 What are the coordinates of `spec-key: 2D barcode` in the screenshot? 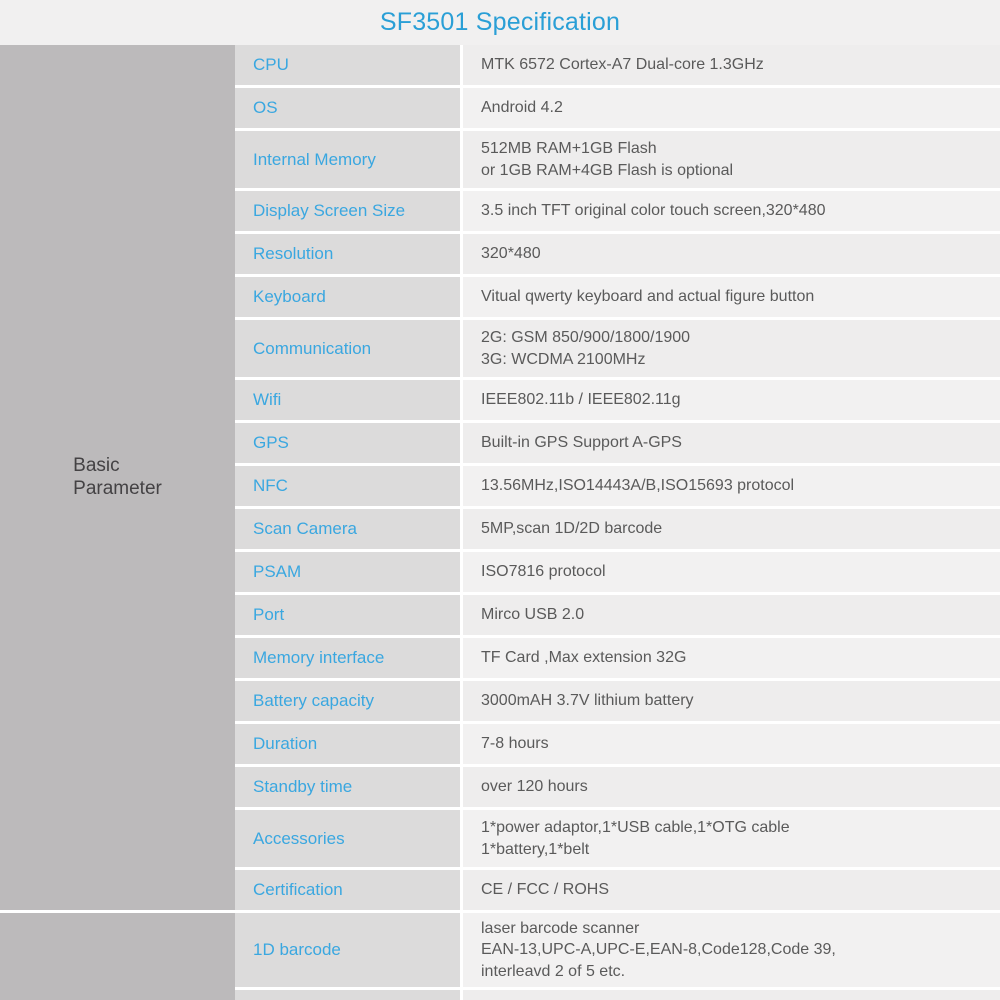 It's located at (349, 995).